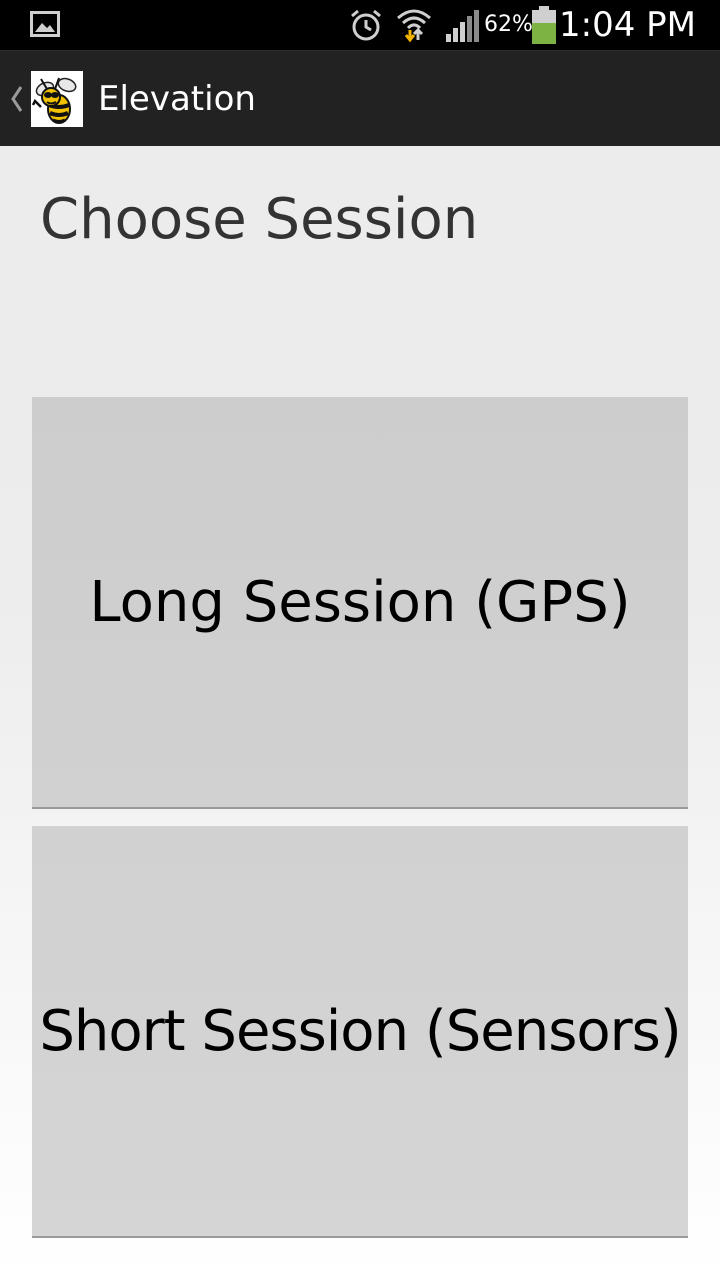 The height and width of the screenshot is (1280, 720). Describe the element at coordinates (259, 219) in the screenshot. I see `page-heading: Choose Session` at that location.